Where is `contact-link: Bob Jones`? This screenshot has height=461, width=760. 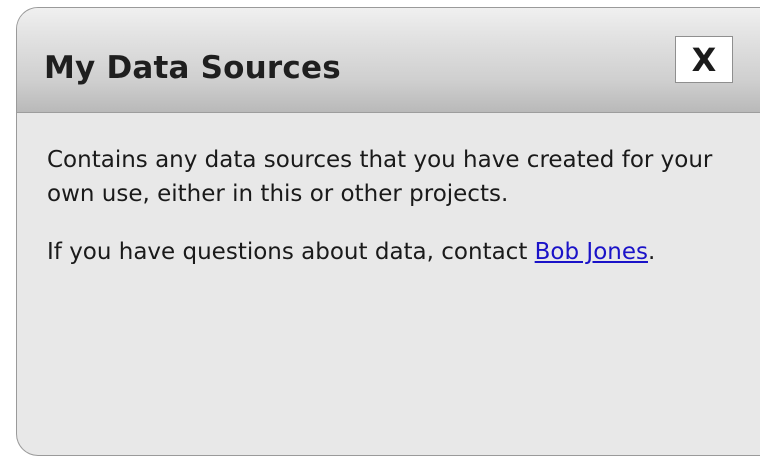 contact-link: Bob Jones is located at coordinates (591, 252).